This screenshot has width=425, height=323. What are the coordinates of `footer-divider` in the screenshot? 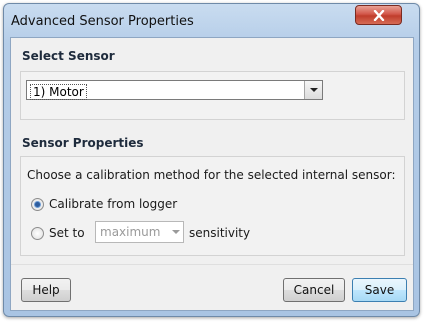 It's located at (212, 264).